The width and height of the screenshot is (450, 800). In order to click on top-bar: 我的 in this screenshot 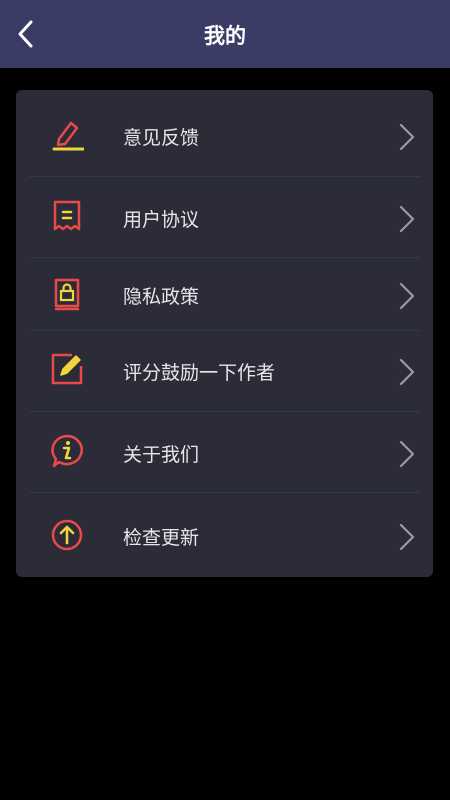, I will do `click(225, 34)`.